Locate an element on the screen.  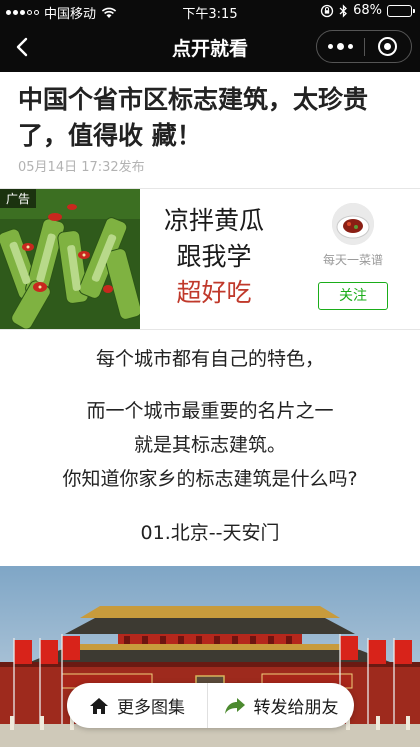
ad-account-name: 每天一菜谱 is located at coordinates (352, 260).